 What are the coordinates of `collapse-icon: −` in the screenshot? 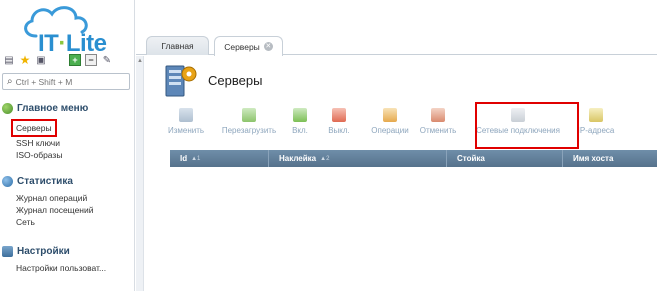 It's located at (91, 60).